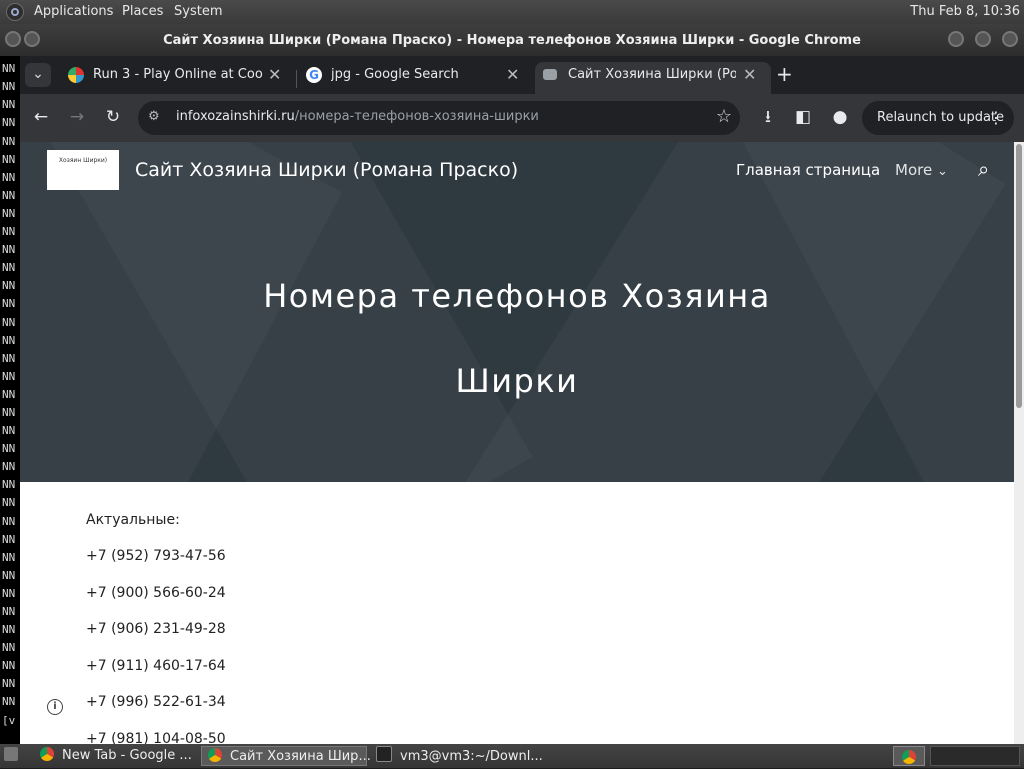 The width and height of the screenshot is (1024, 769). I want to click on url-path: /номера-телефонов-хозяина-ширки, so click(416, 116).